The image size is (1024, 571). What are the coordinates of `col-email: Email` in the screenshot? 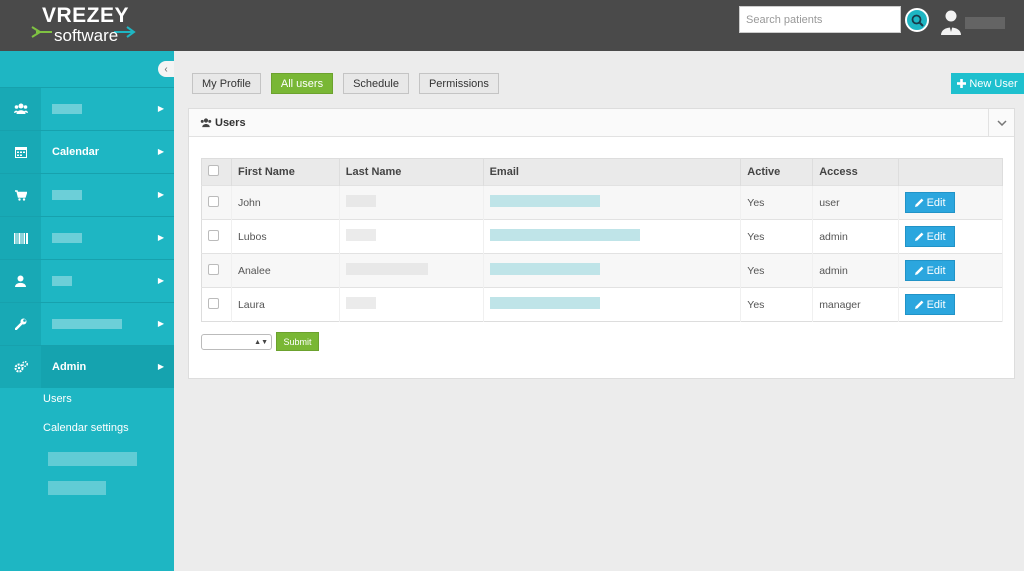 It's located at (612, 172).